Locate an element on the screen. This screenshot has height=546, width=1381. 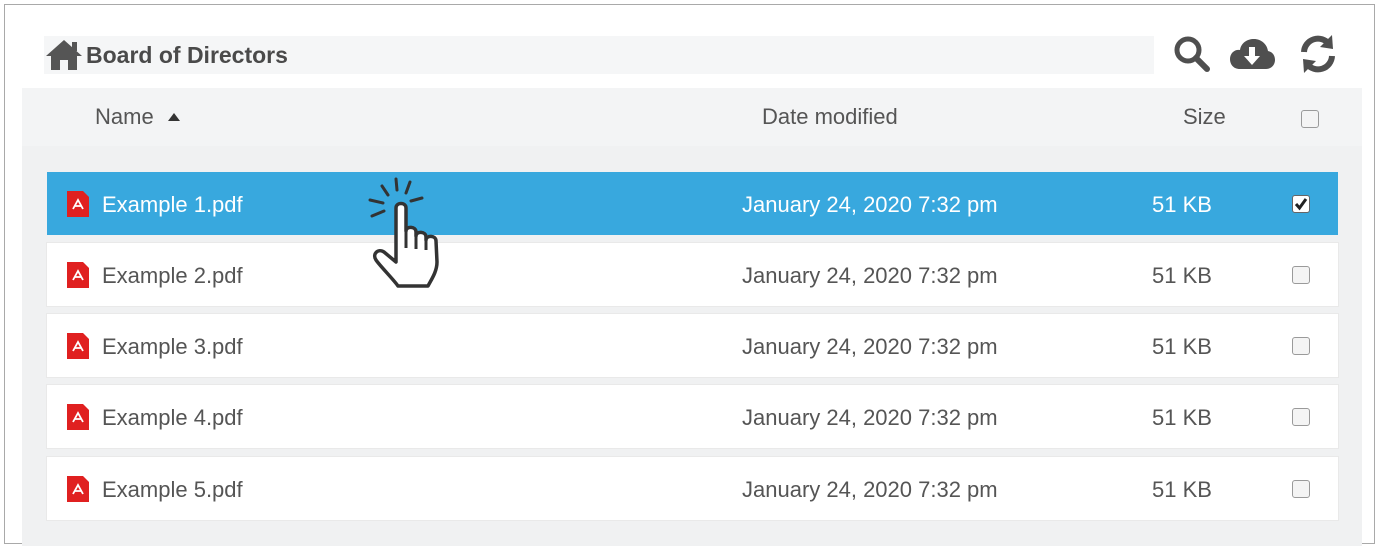
refresh-button is located at coordinates (1318, 54).